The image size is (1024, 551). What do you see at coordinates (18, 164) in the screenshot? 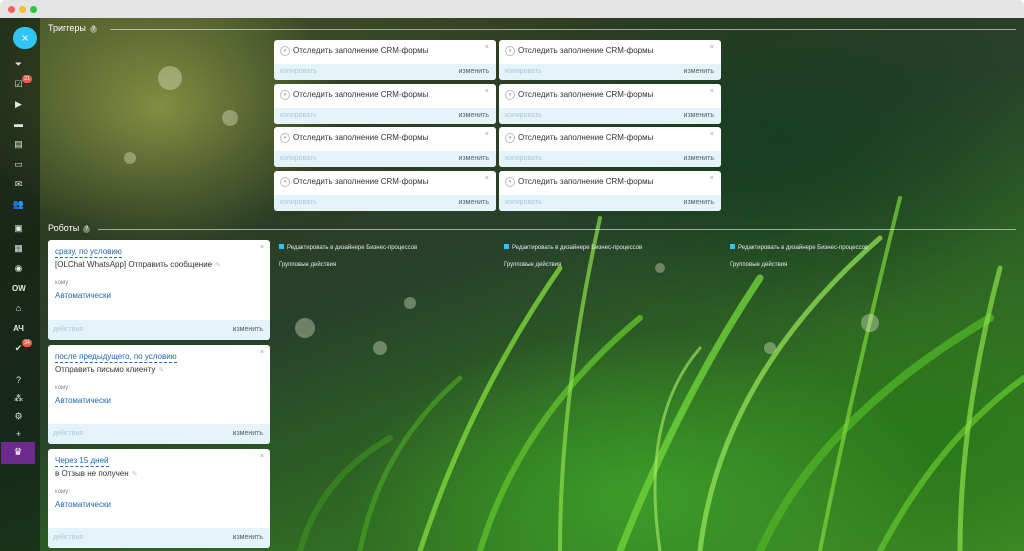
I see `drive-icon: ▭` at bounding box center [18, 164].